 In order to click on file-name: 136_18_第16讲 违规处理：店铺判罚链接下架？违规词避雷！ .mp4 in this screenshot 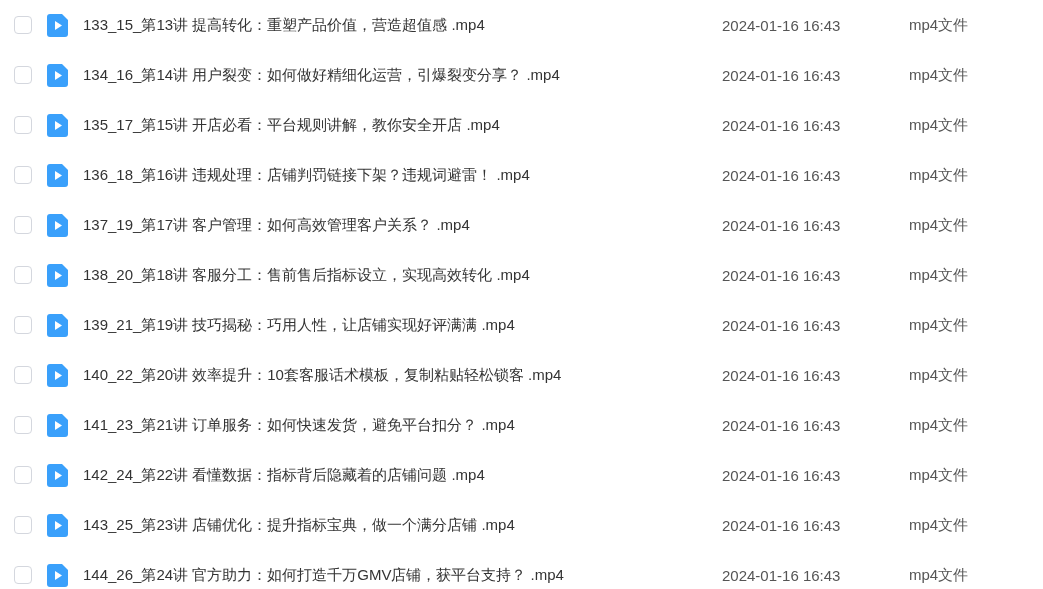, I will do `click(402, 175)`.